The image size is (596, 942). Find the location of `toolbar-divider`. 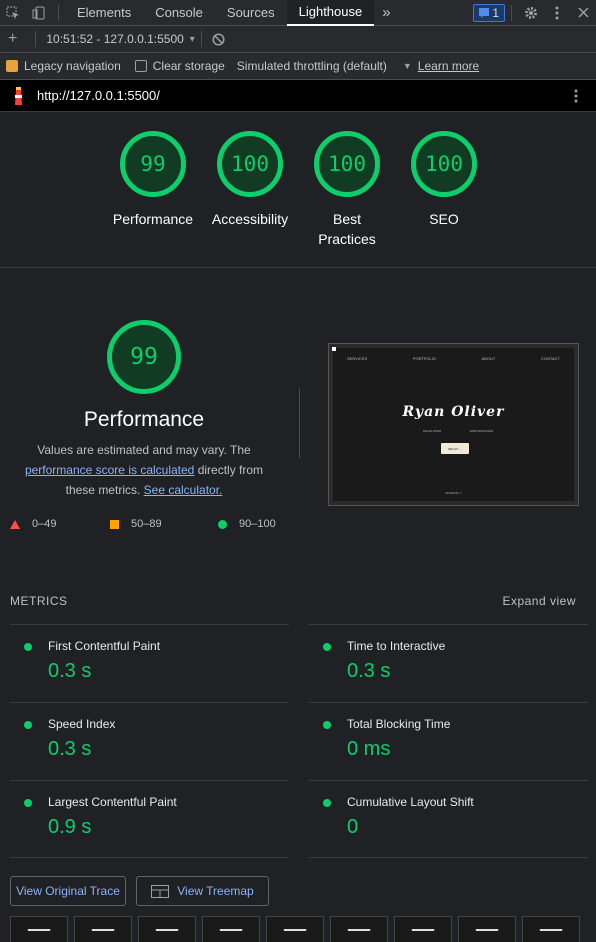

toolbar-divider is located at coordinates (511, 12).